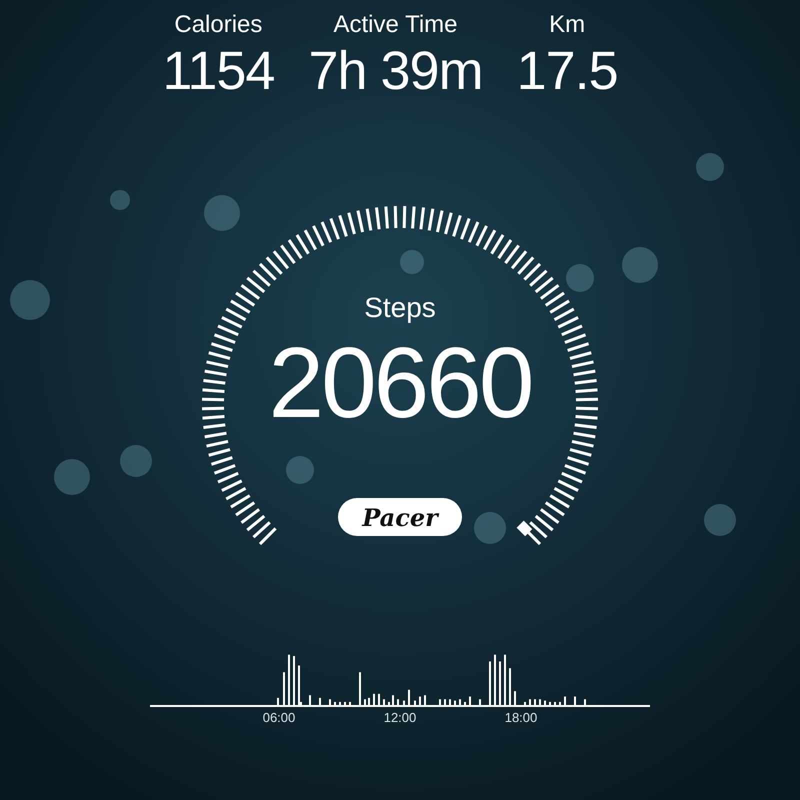 The width and height of the screenshot is (800, 800). I want to click on stat-value: 17.5, so click(567, 71).